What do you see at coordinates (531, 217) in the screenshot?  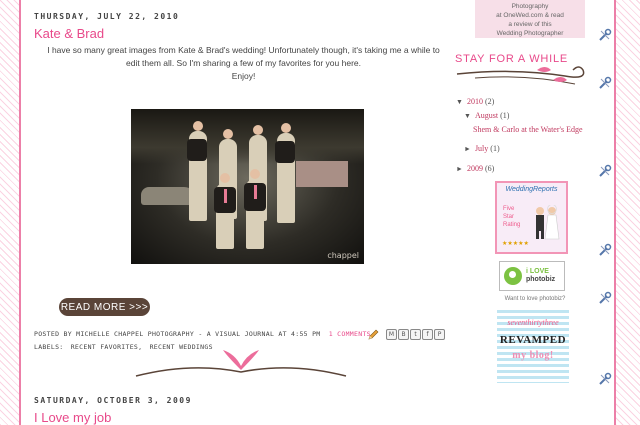 I see `wedding-reports-badge: WeddingReports Five Star Rating ★★★★★` at bounding box center [531, 217].